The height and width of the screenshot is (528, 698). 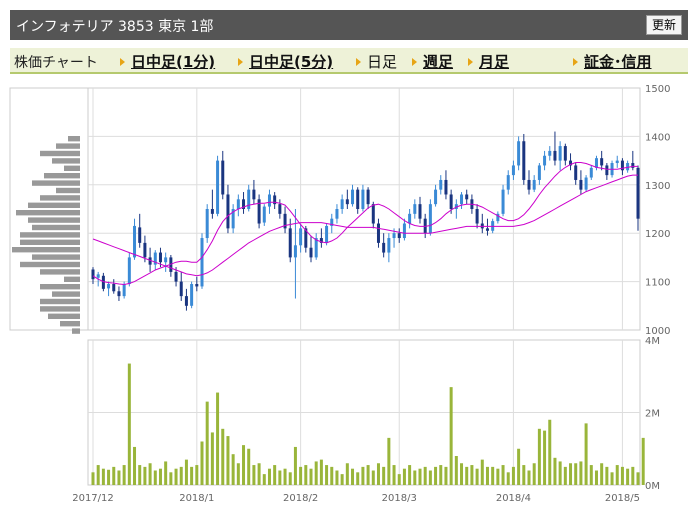 I want to click on price-tick-label: 1400, so click(x=657, y=137).